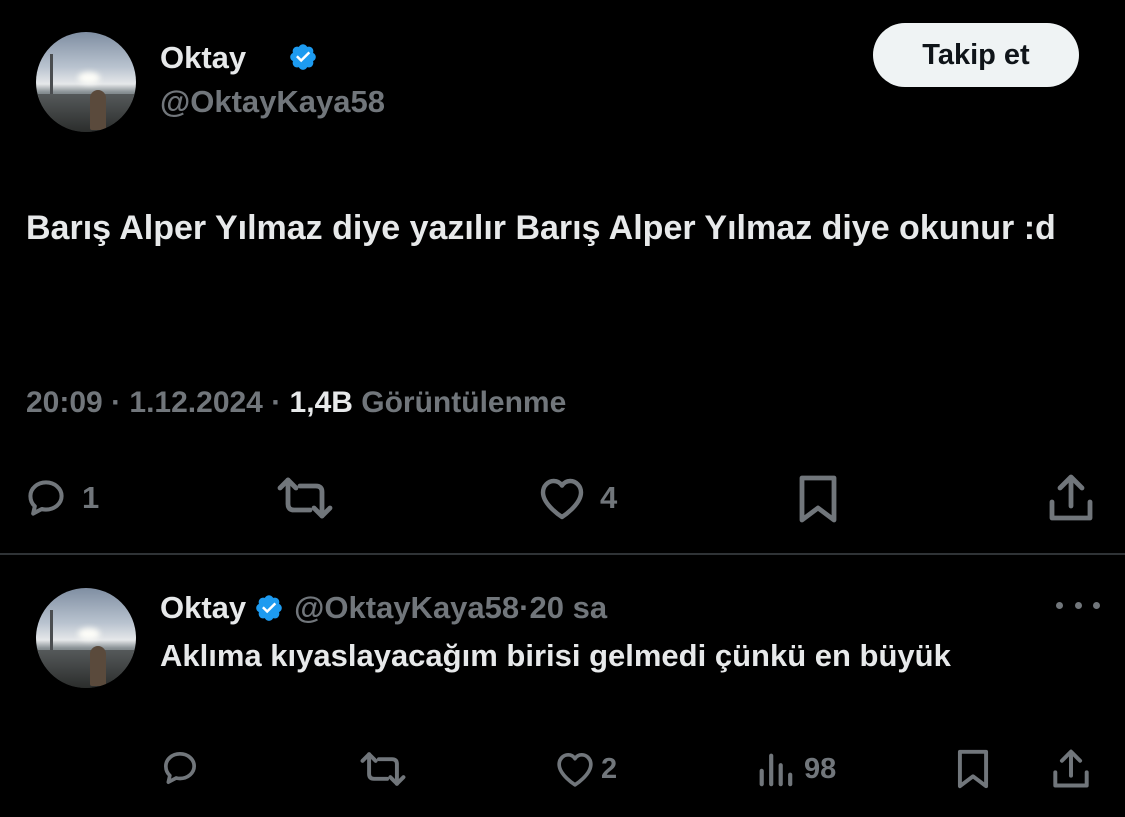 The width and height of the screenshot is (1125, 817). What do you see at coordinates (776, 770) in the screenshot?
I see `views-icon` at bounding box center [776, 770].